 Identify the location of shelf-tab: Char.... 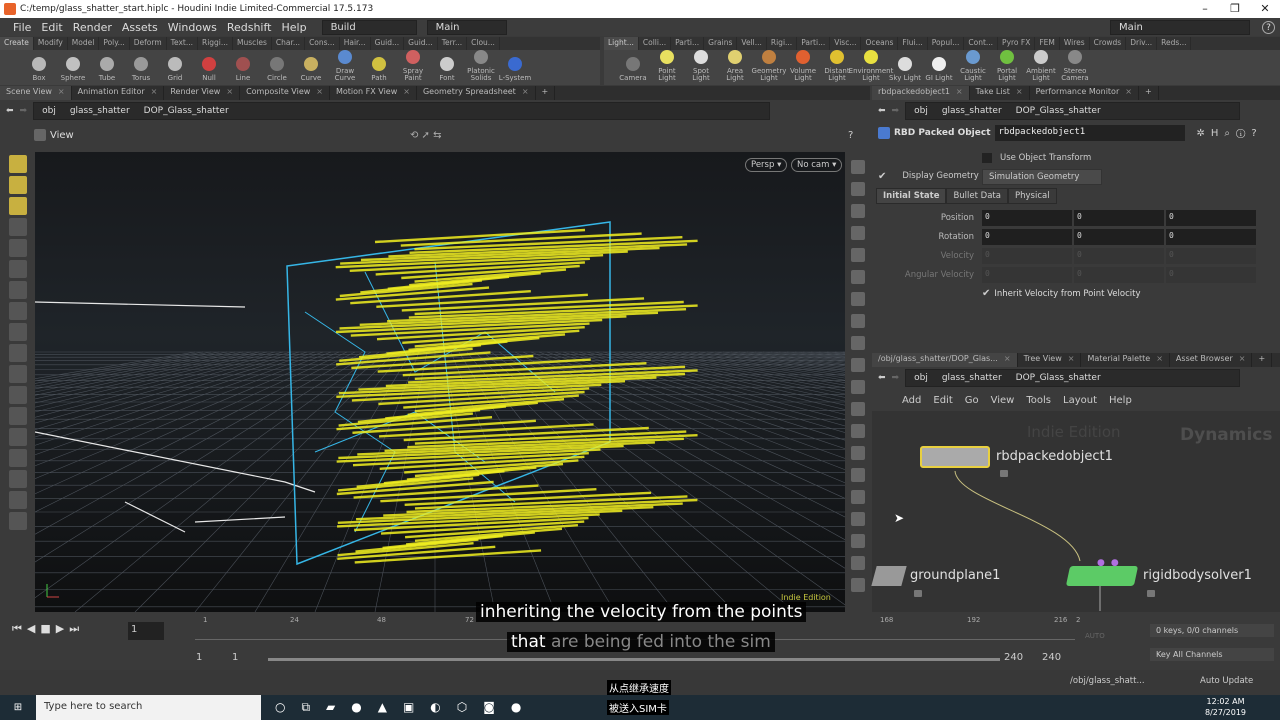
(289, 43).